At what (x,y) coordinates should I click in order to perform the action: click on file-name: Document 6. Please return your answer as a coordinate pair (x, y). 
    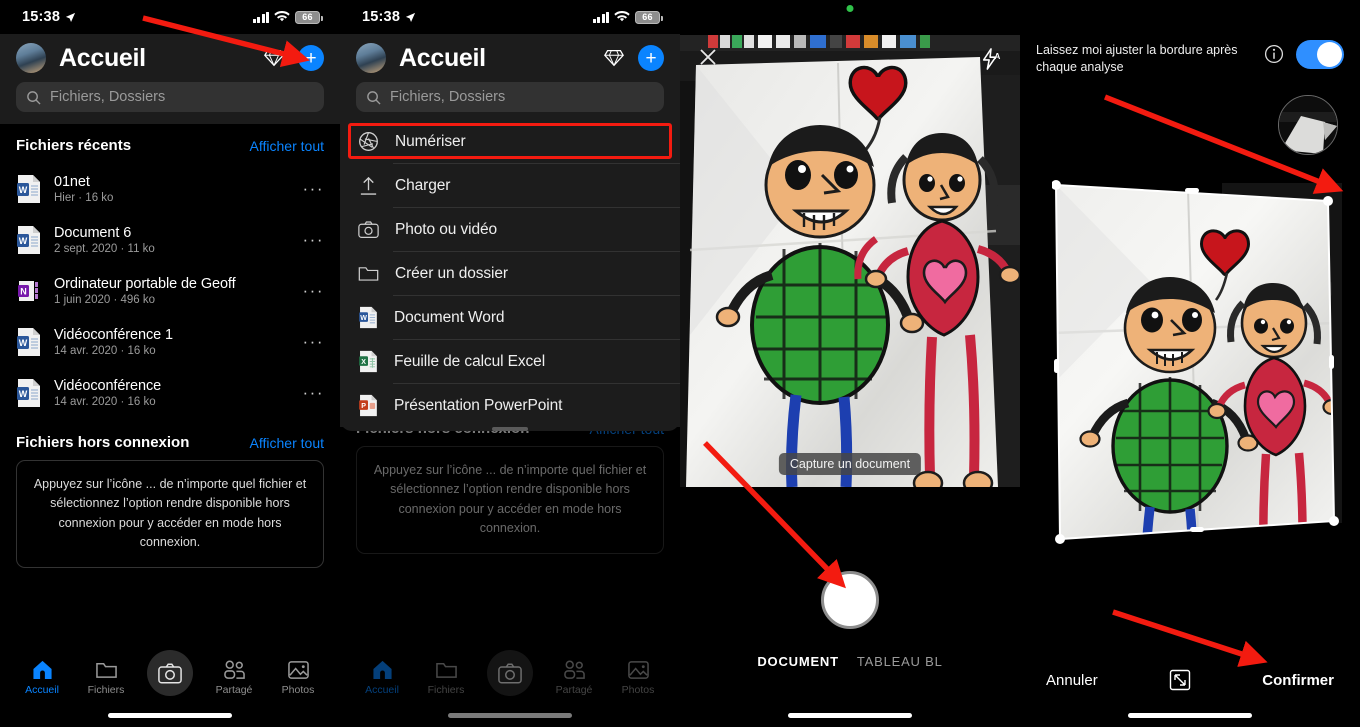
    Looking at the image, I should click on (93, 232).